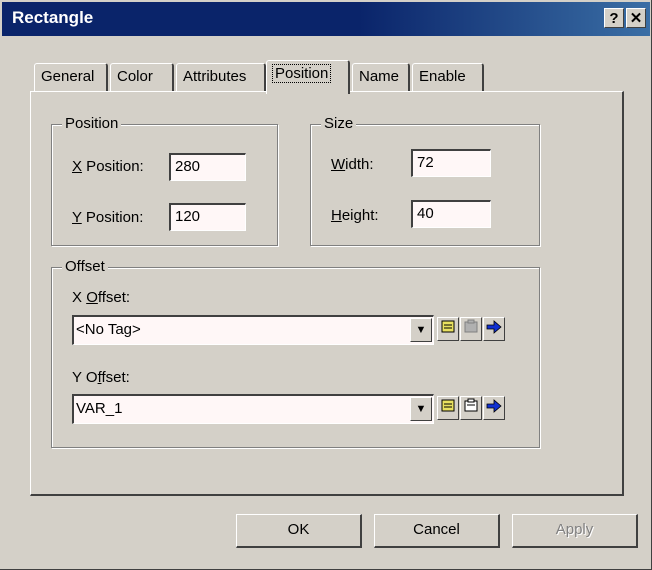 This screenshot has height=570, width=652. I want to click on tab-color: Color, so click(142, 77).